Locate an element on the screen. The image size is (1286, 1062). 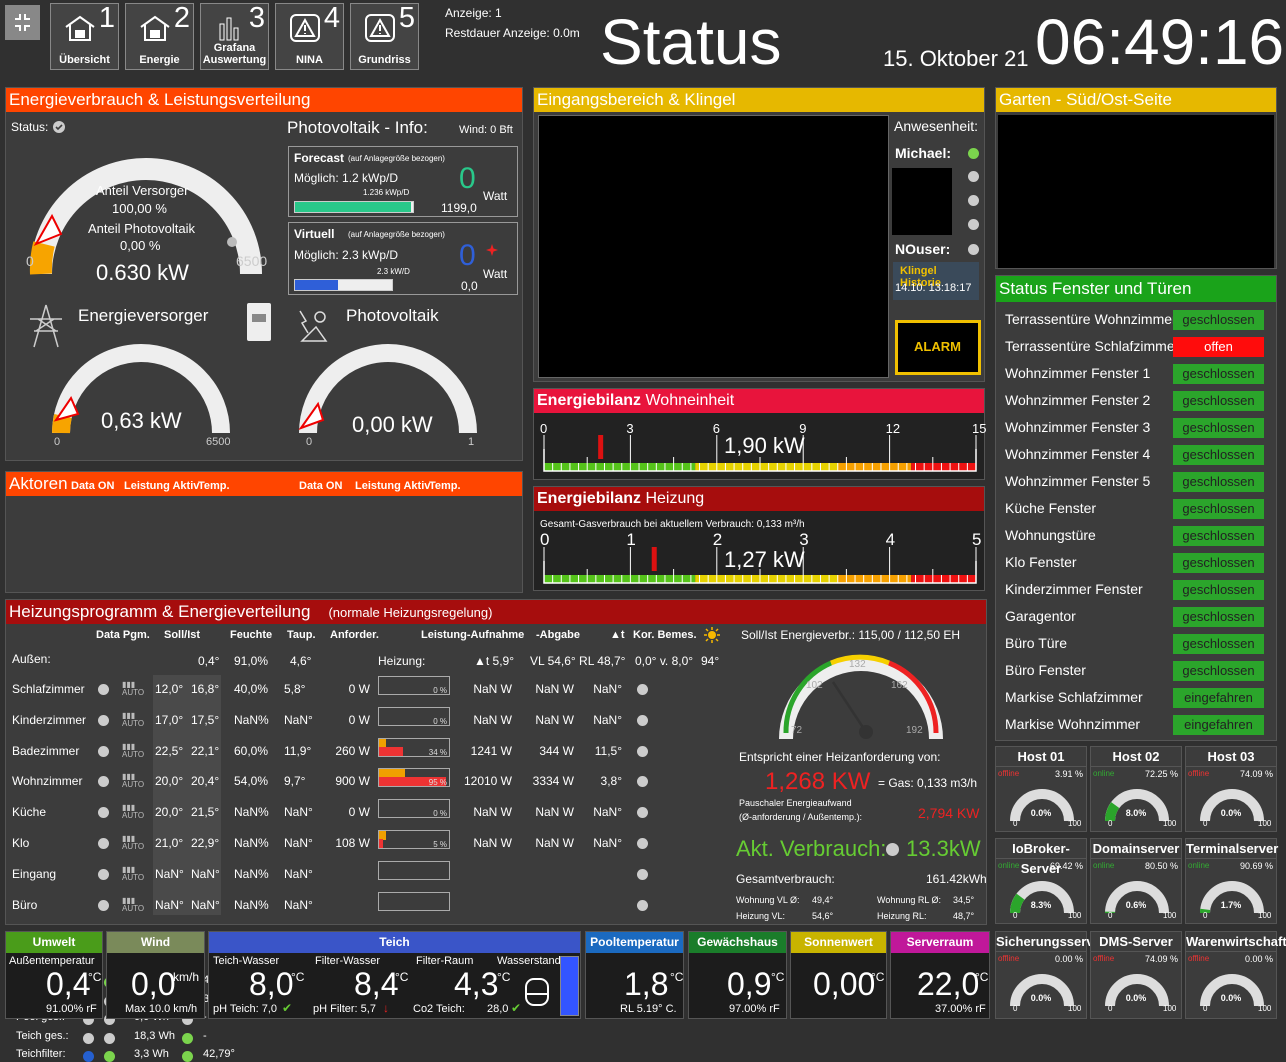
filter-wasser-unit: °C is located at coordinates (402, 977).